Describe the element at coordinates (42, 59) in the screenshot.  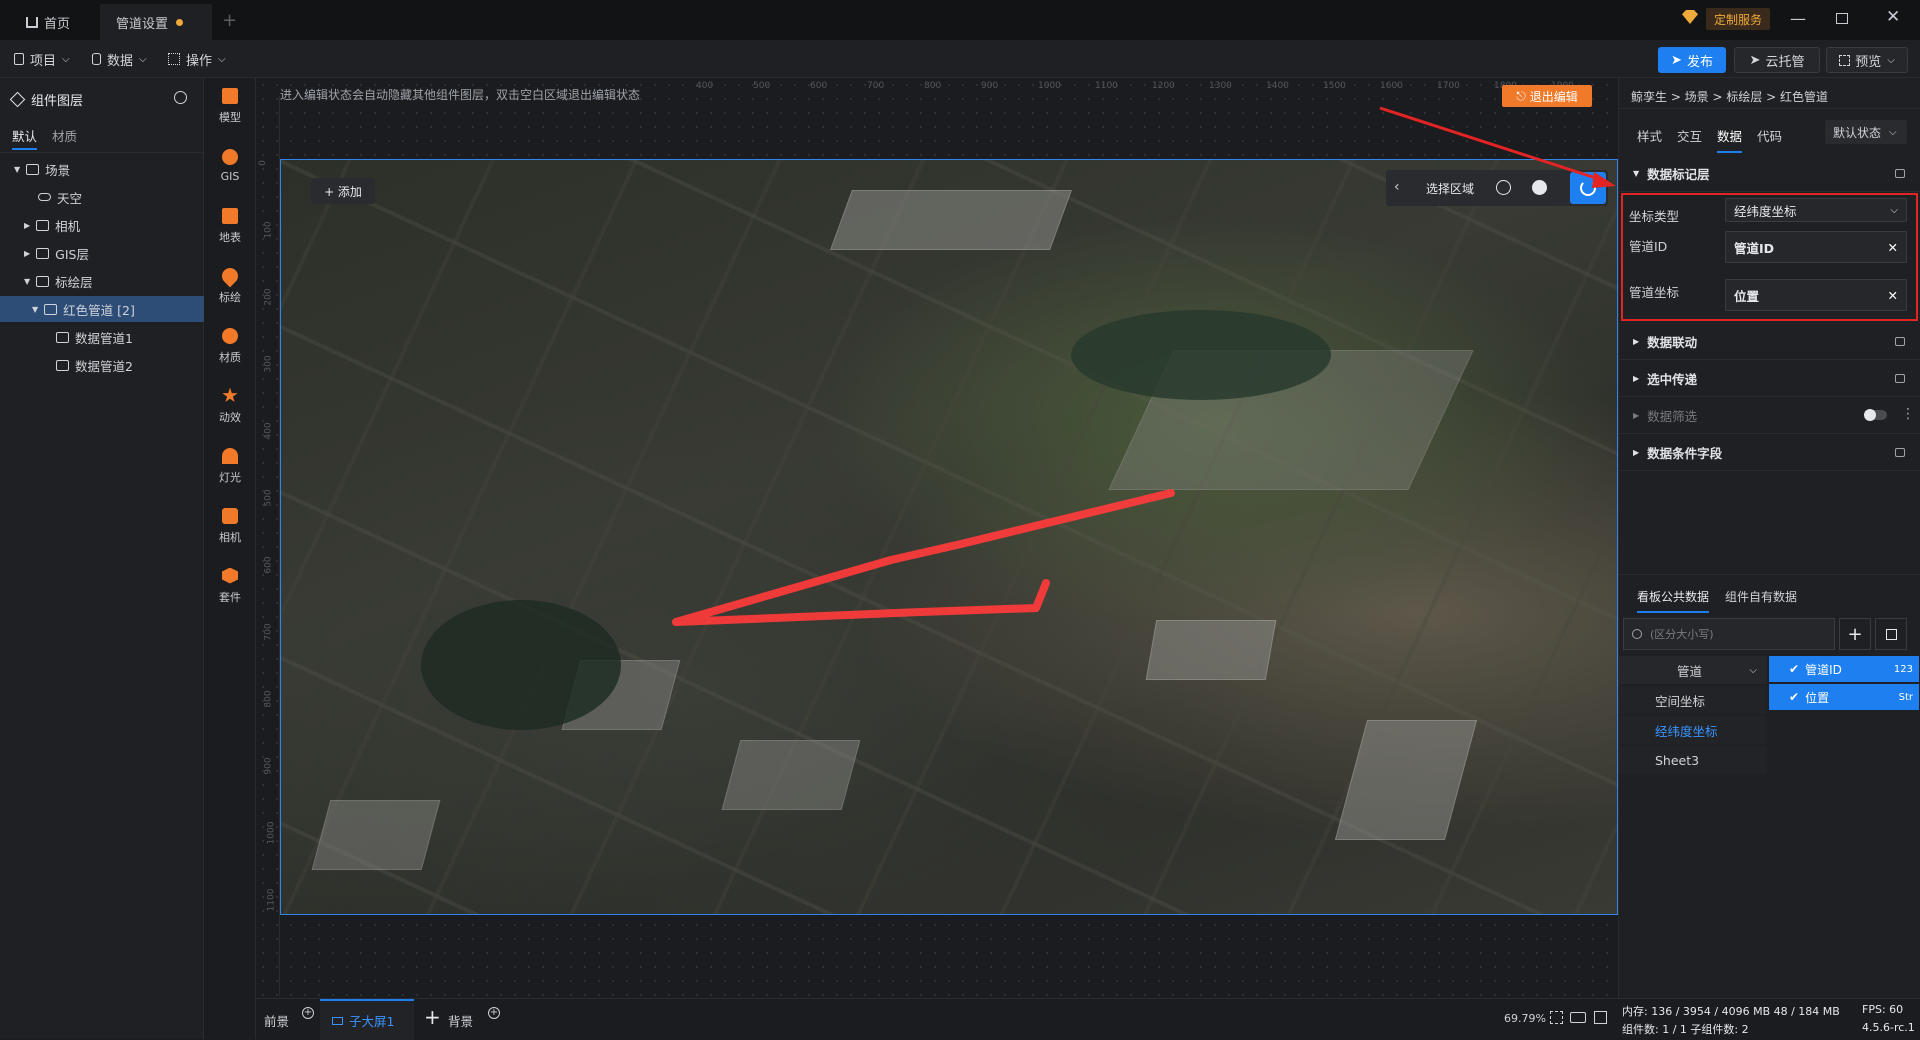
I see `menu-project: 项目 ⌵` at that location.